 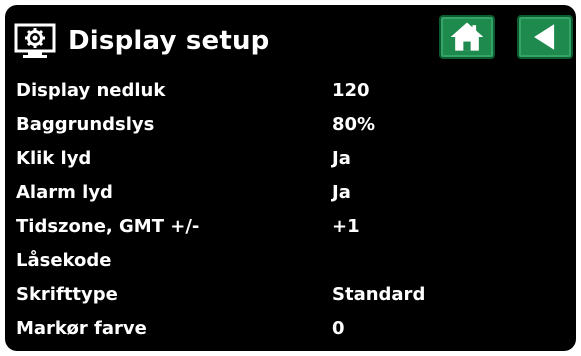 What do you see at coordinates (290, 296) in the screenshot?
I see `setting-row-skrifttype: Skrifttype Standard` at bounding box center [290, 296].